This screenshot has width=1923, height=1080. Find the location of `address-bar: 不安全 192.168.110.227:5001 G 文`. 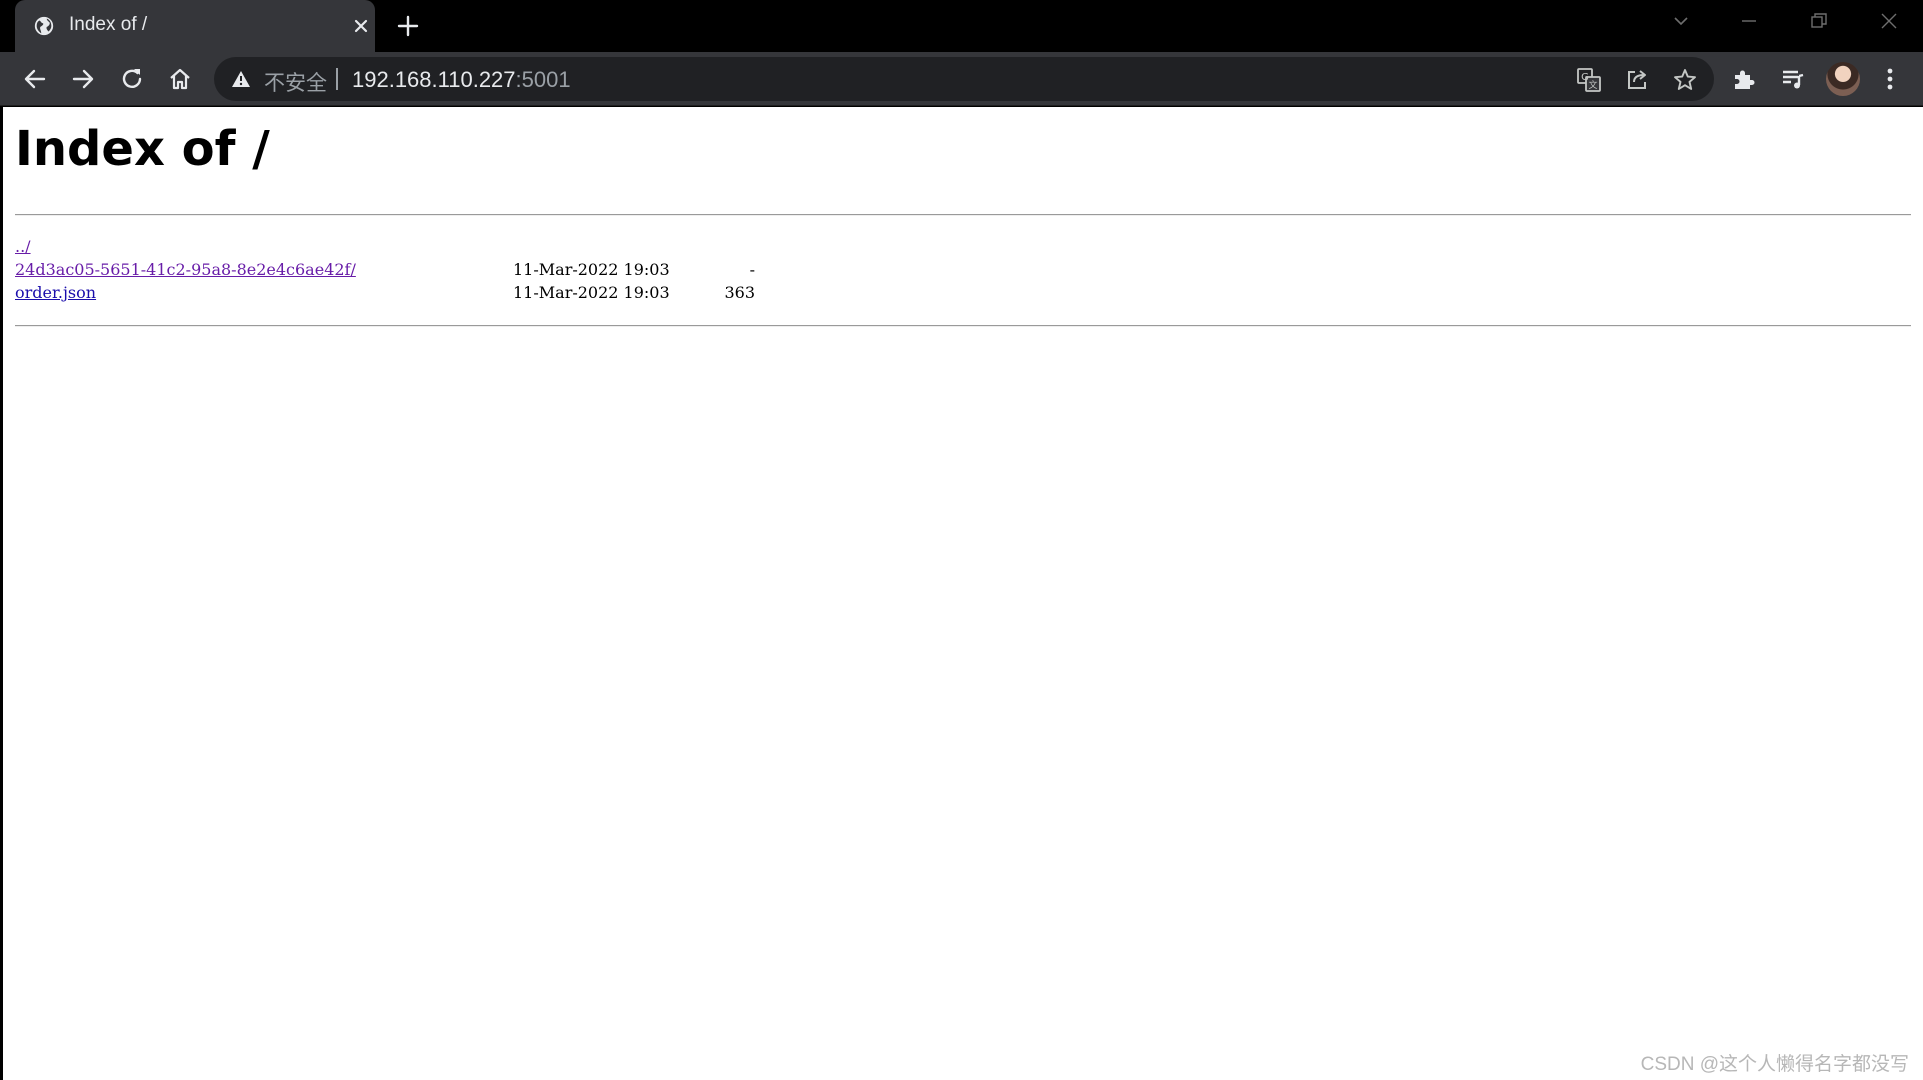

address-bar: 不安全 192.168.110.227:5001 G 文 is located at coordinates (964, 79).